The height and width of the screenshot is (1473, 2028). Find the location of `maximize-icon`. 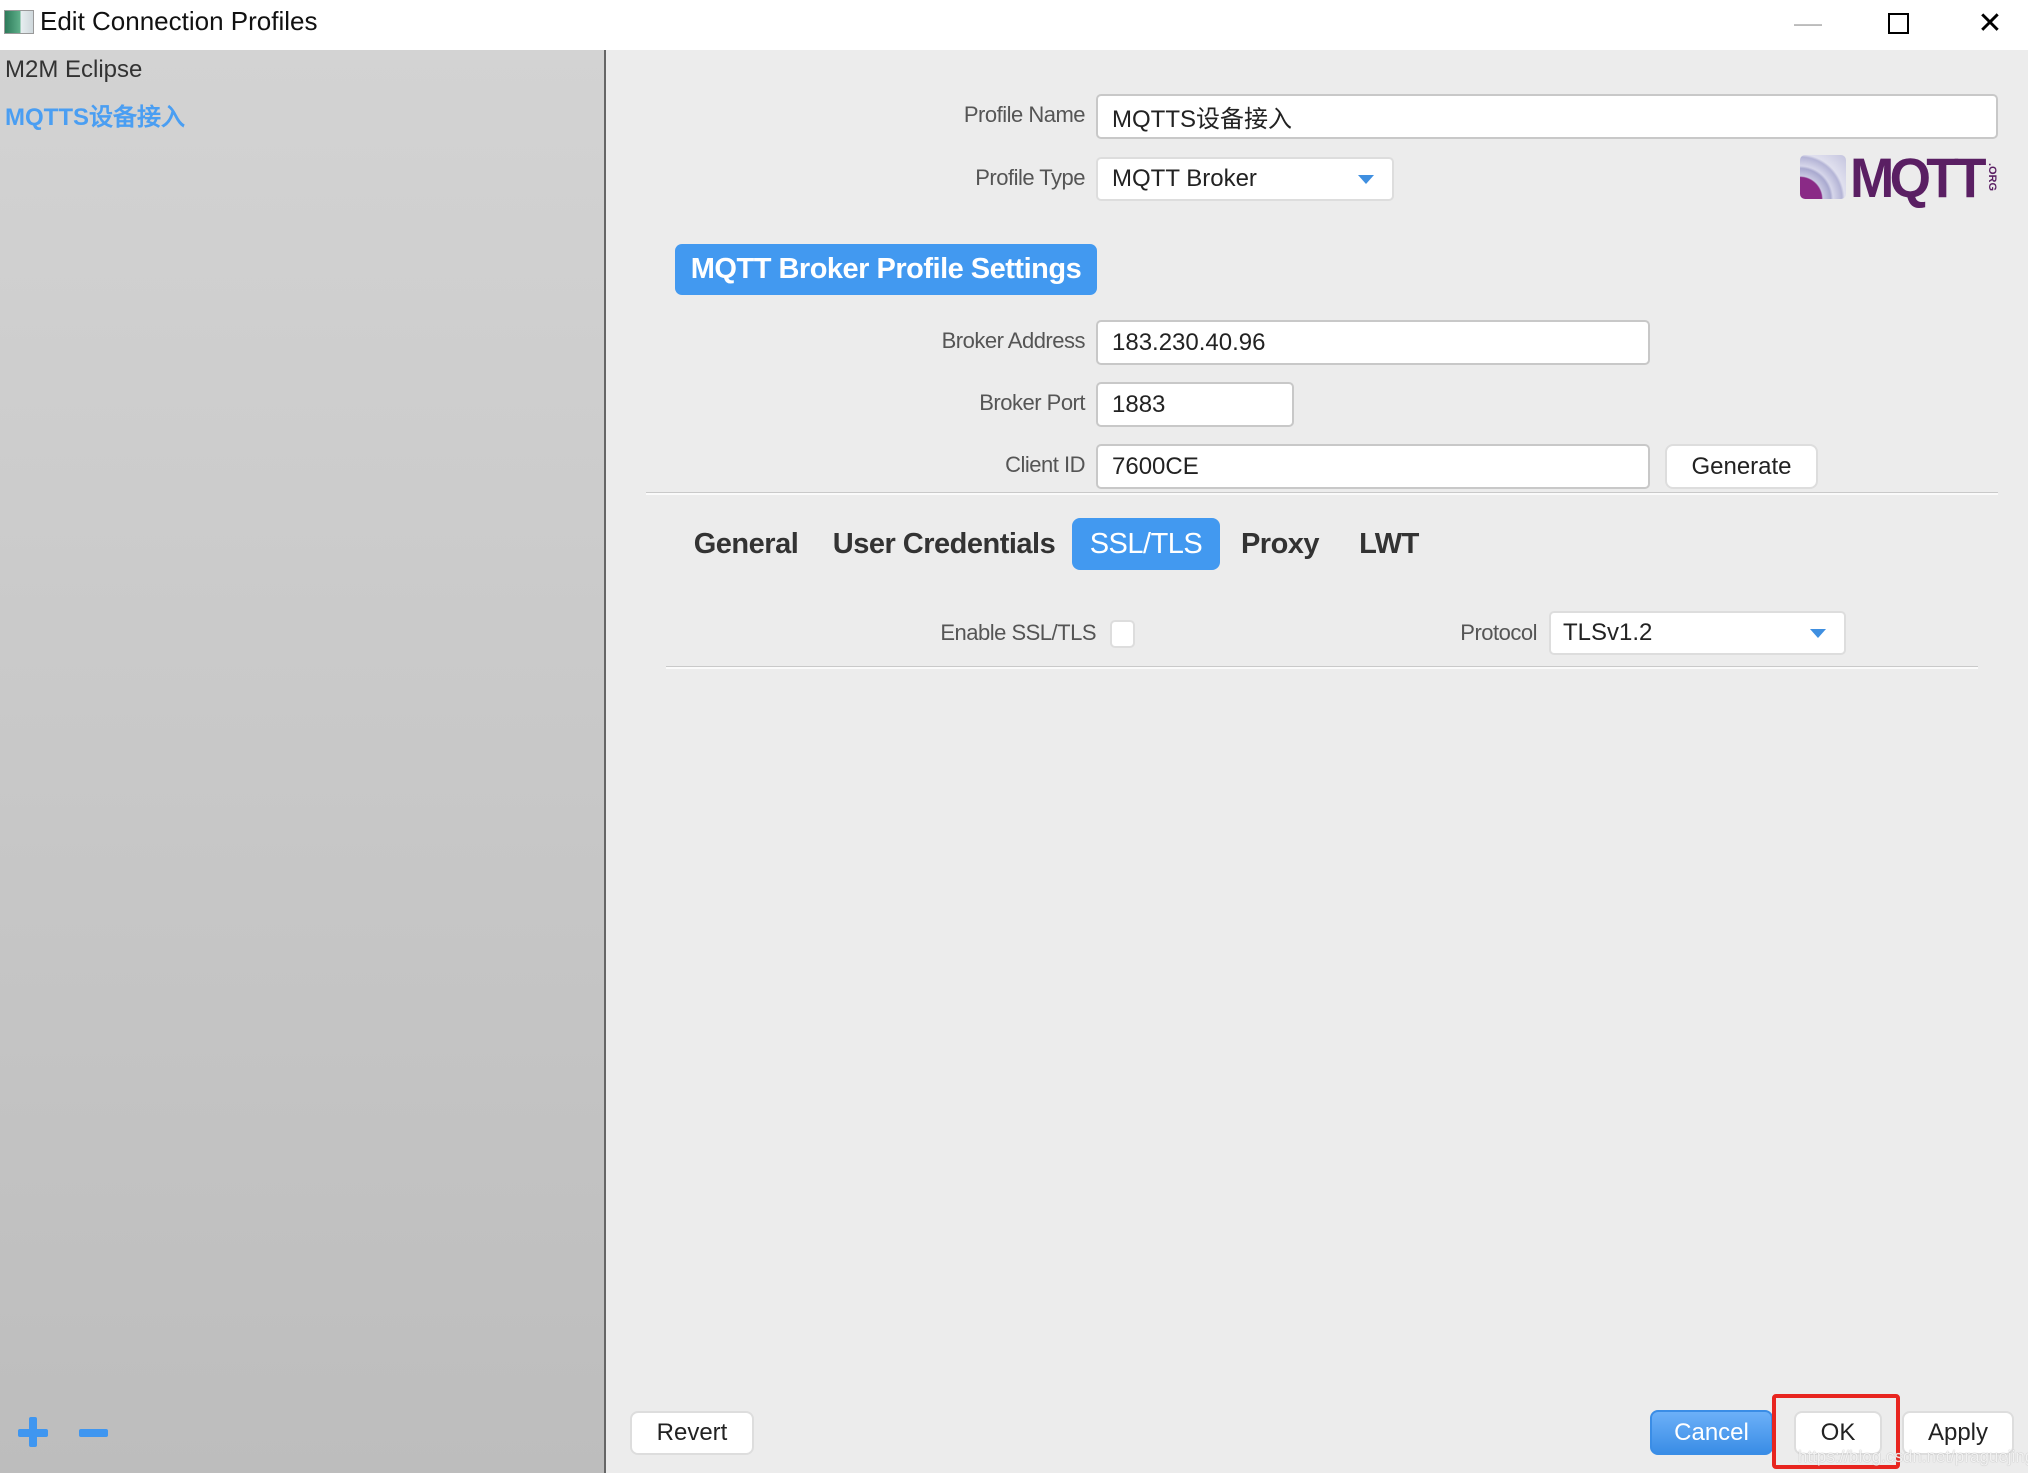

maximize-icon is located at coordinates (1898, 23).